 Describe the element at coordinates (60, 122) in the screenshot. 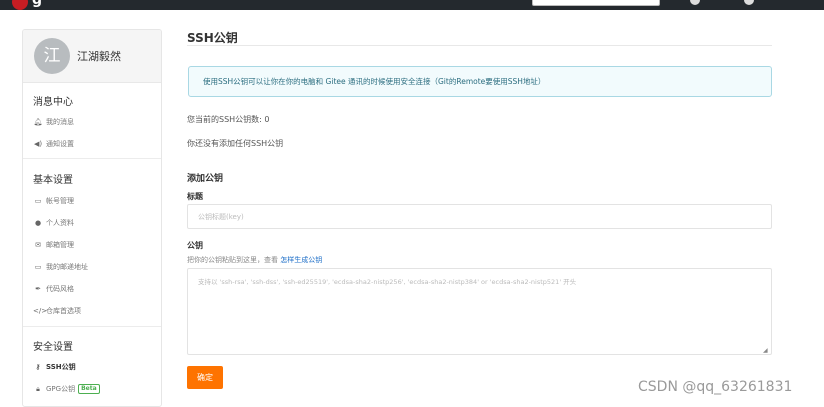

I see `sidebar-item-label: 我的消息` at that location.